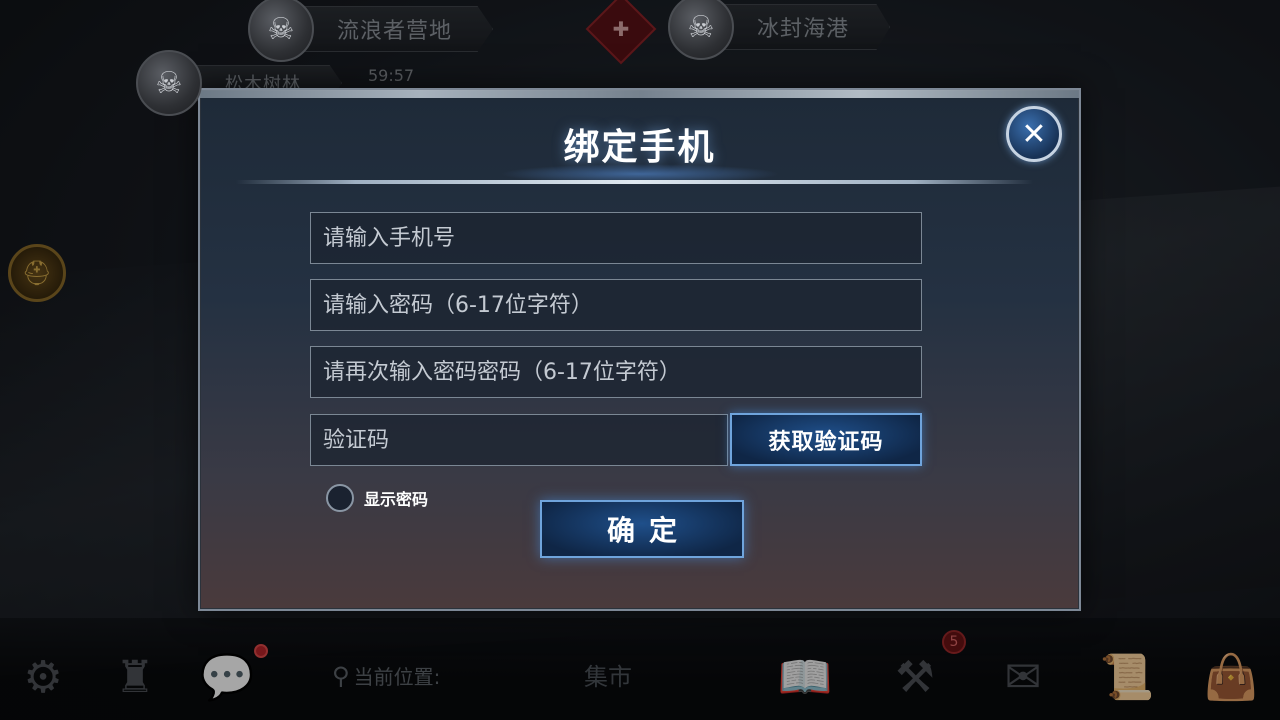 This screenshot has width=1280, height=720. Describe the element at coordinates (634, 182) in the screenshot. I see `title-divider` at that location.